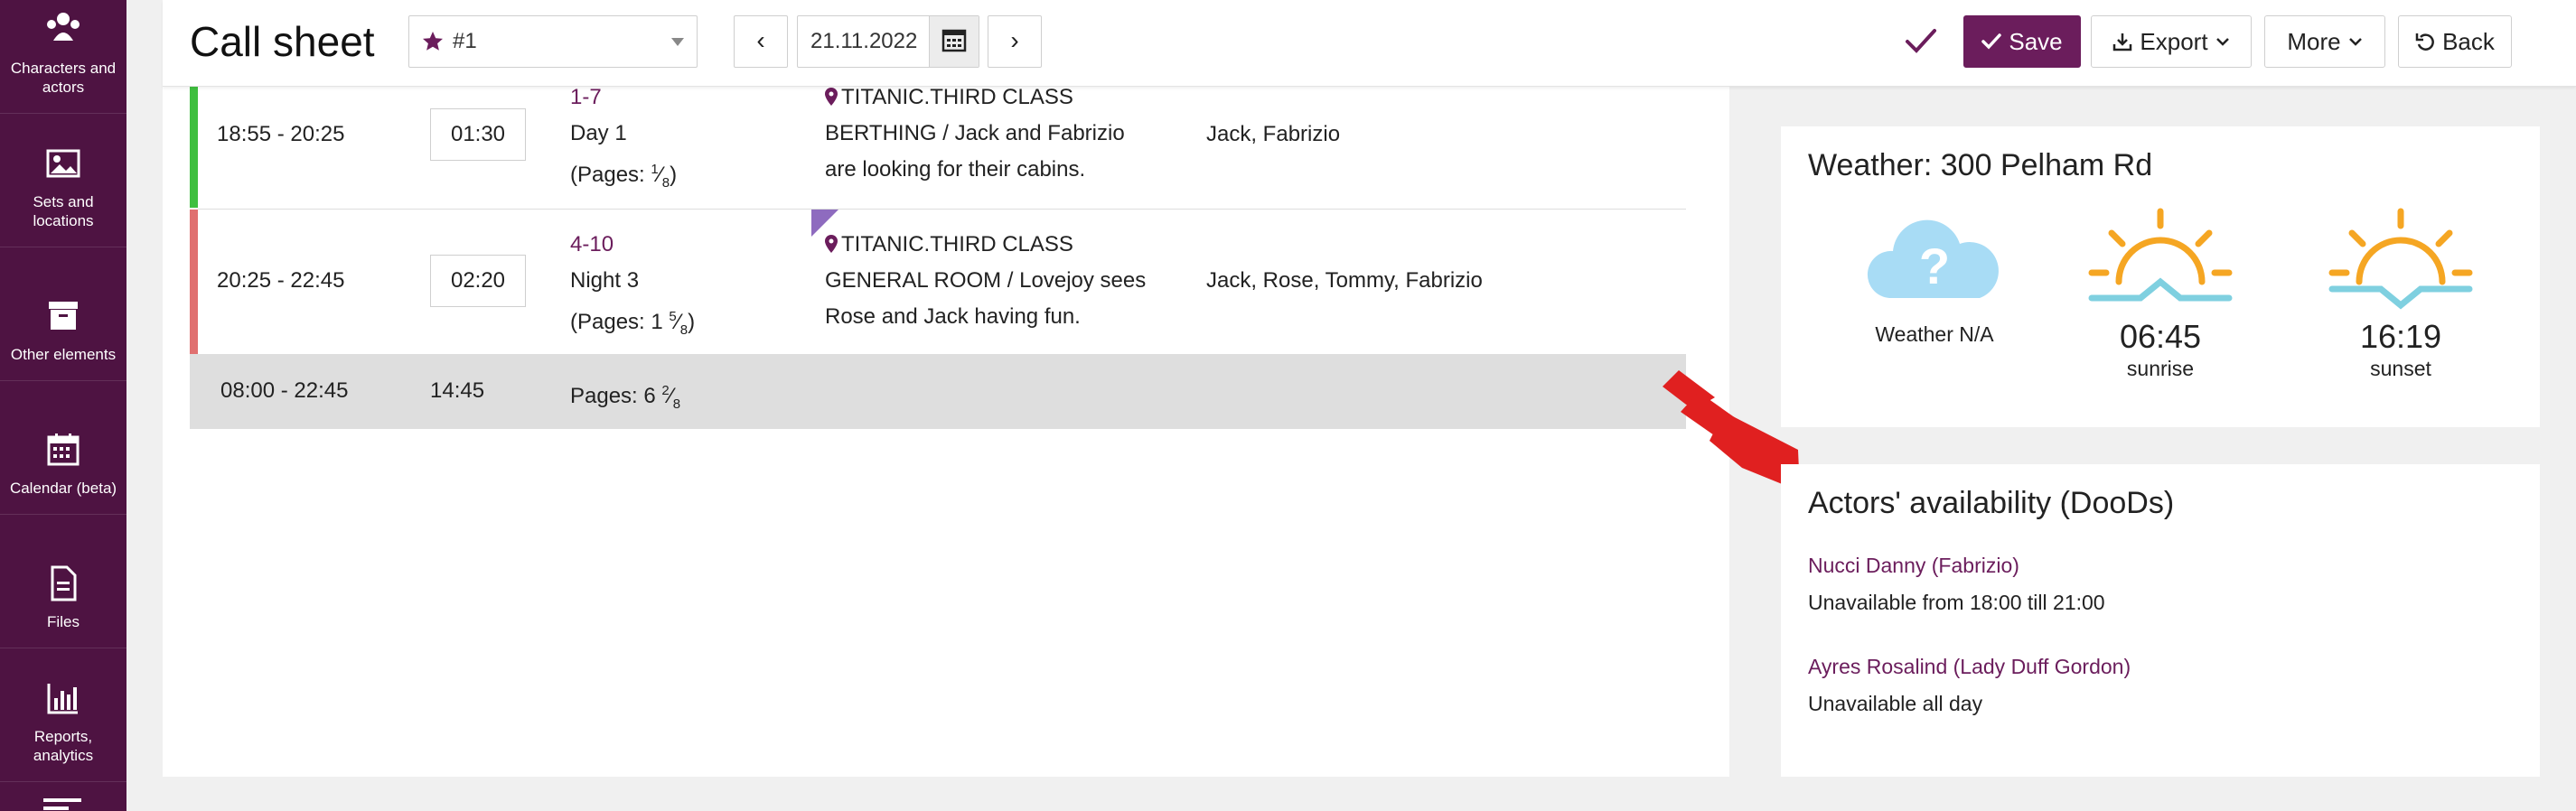  Describe the element at coordinates (1913, 566) in the screenshot. I see `actor-link: Nucci Danny (Fabrizio)` at that location.